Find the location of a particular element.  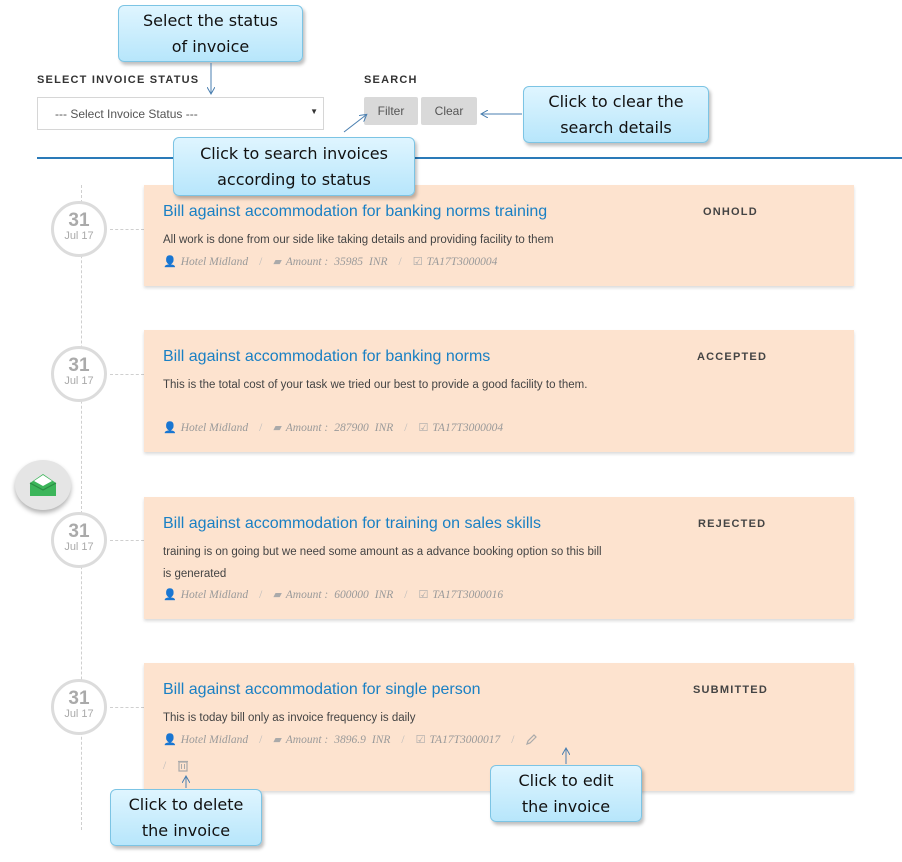

arrow-to-filter is located at coordinates (354, 124).